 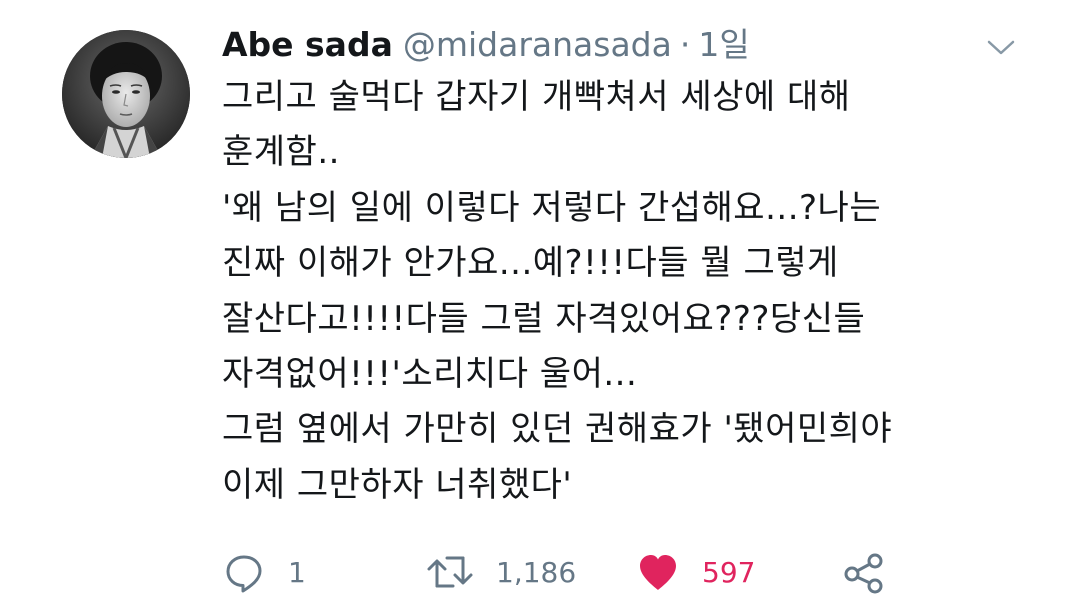 What do you see at coordinates (557, 429) in the screenshot?
I see `tweet-text-line: 그럼 옆에서 가만히 있던 권해효가 '됐어민희야` at bounding box center [557, 429].